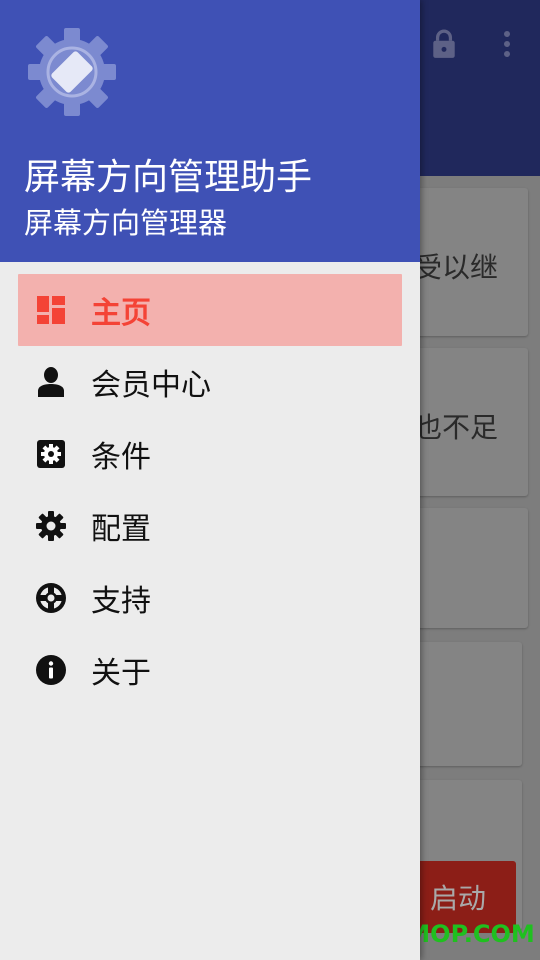  Describe the element at coordinates (51, 382) in the screenshot. I see `person-icon` at that location.